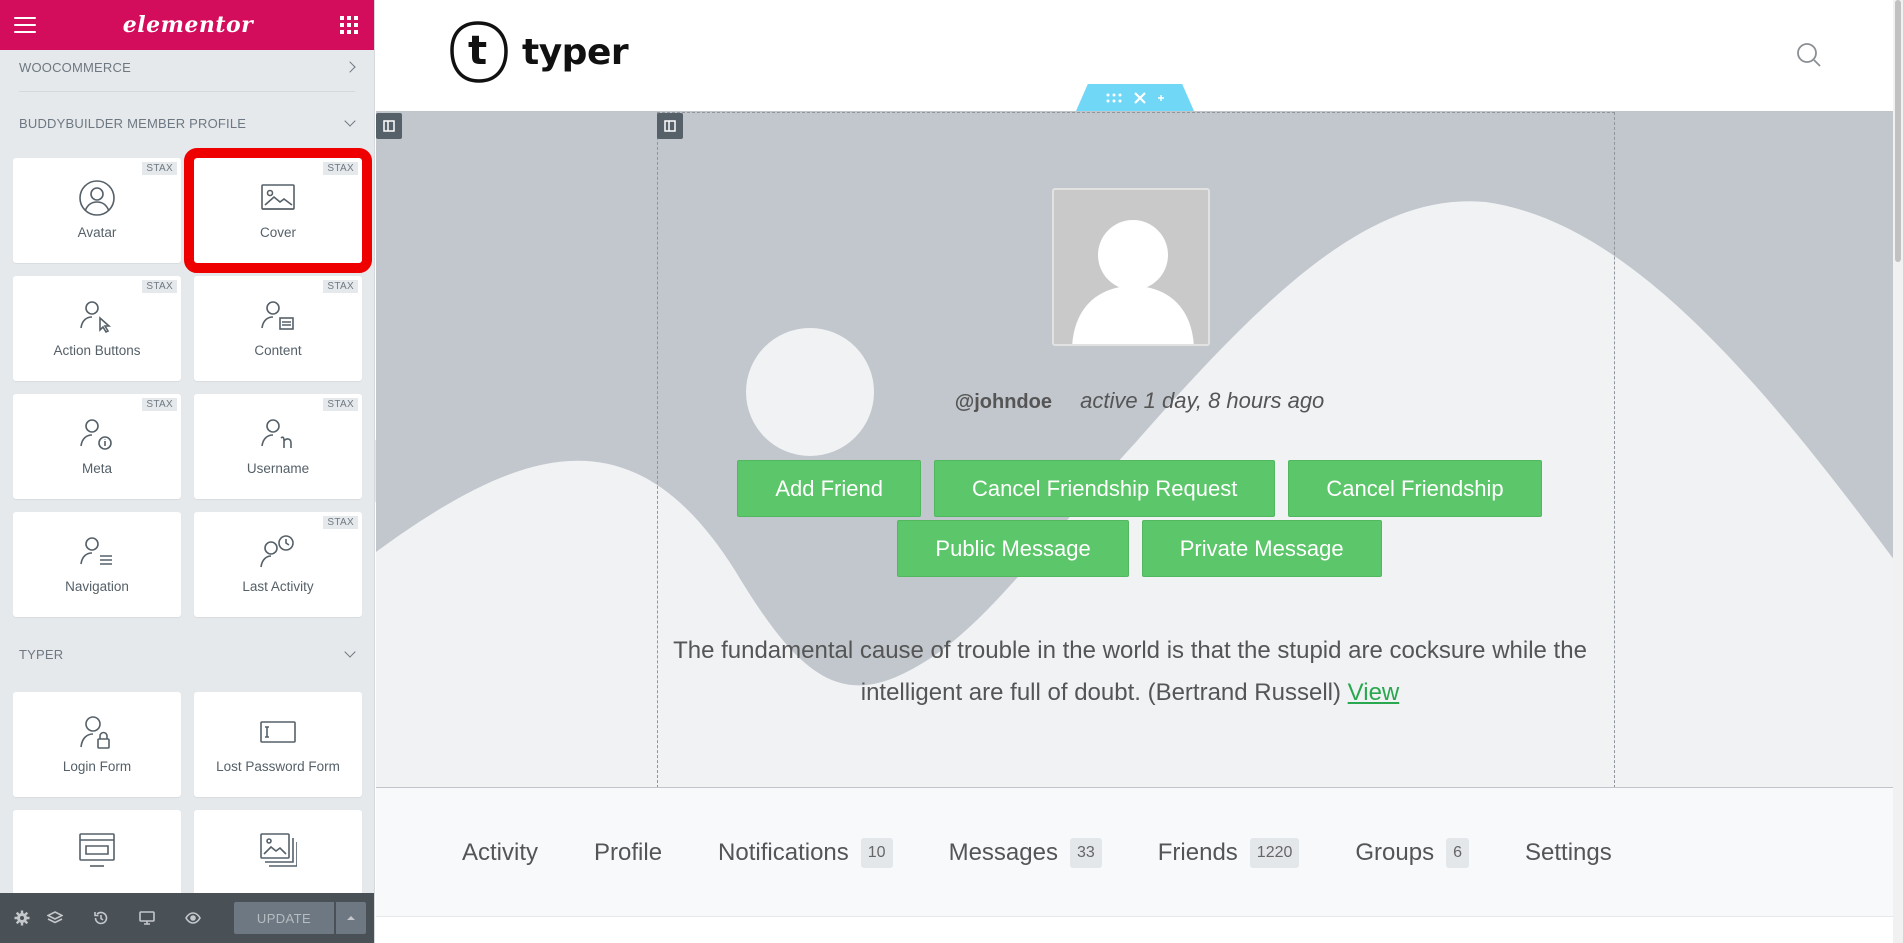  I want to click on widget-label: Avatar, so click(97, 232).